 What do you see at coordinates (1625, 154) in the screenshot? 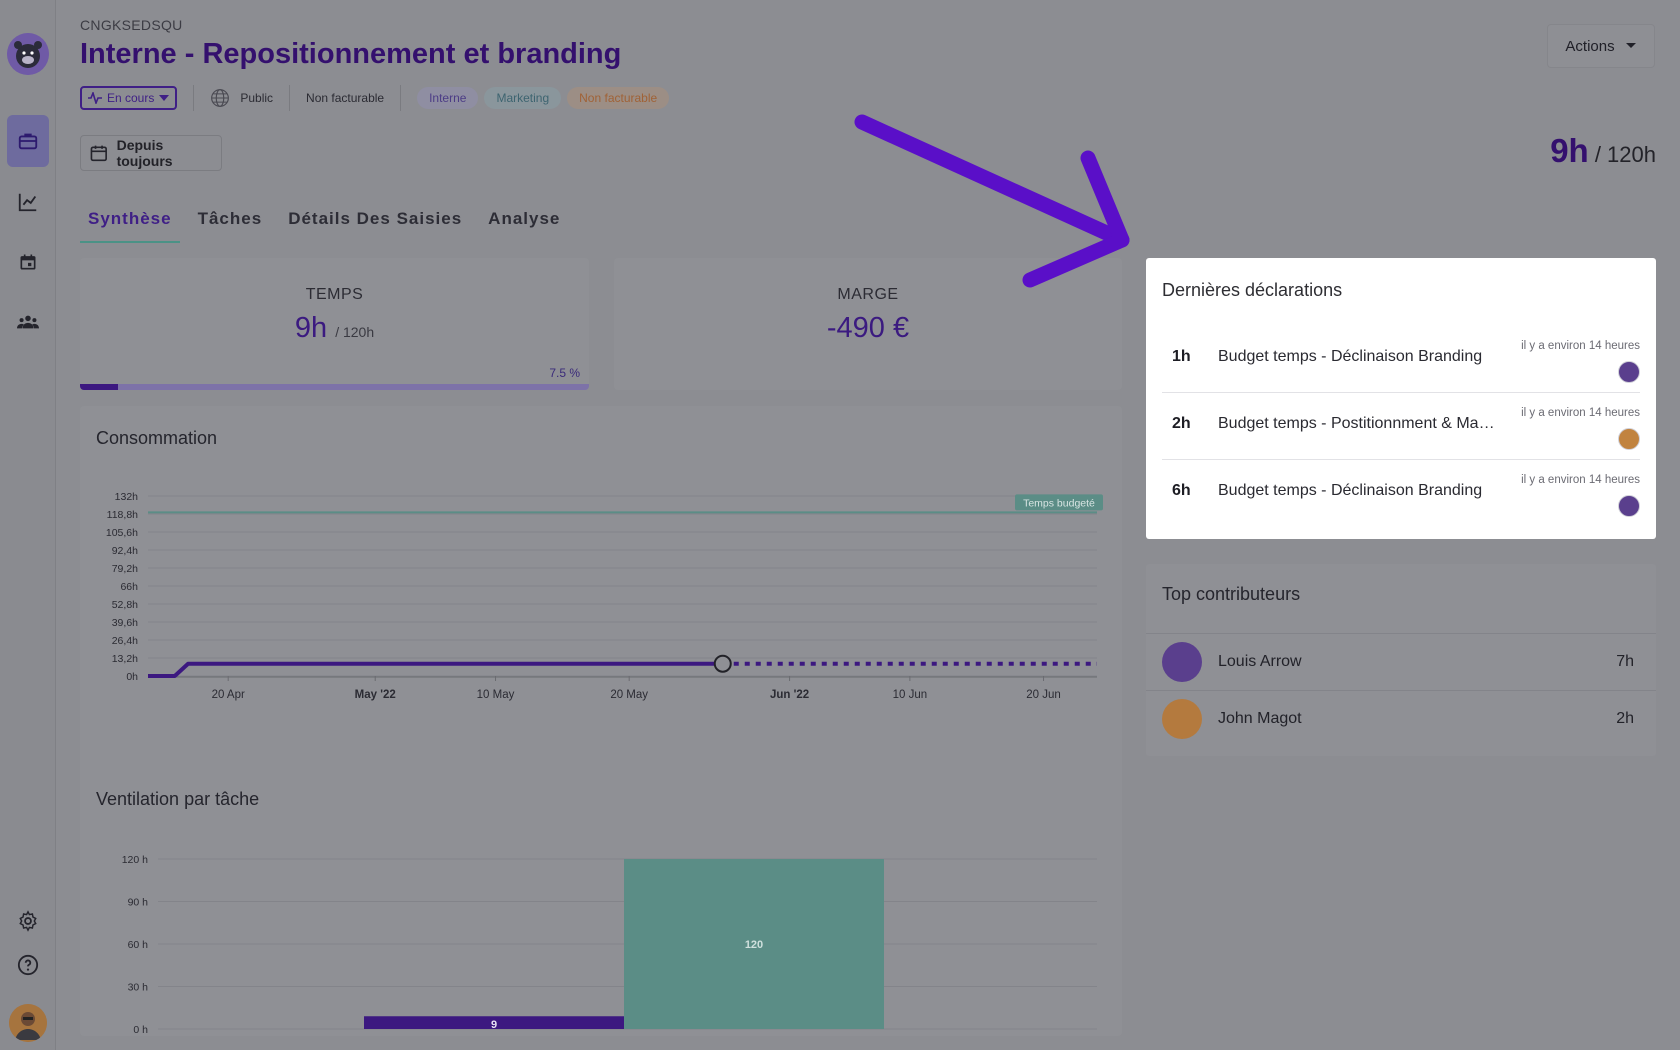
I see `total-budget: / 120h` at bounding box center [1625, 154].